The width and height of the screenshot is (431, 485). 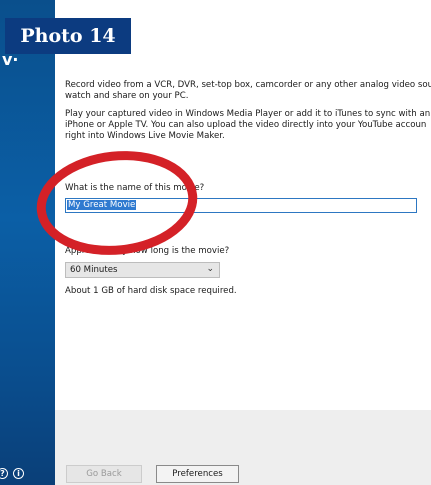 I want to click on app-sidebar: v· ? i, so click(x=27, y=242).